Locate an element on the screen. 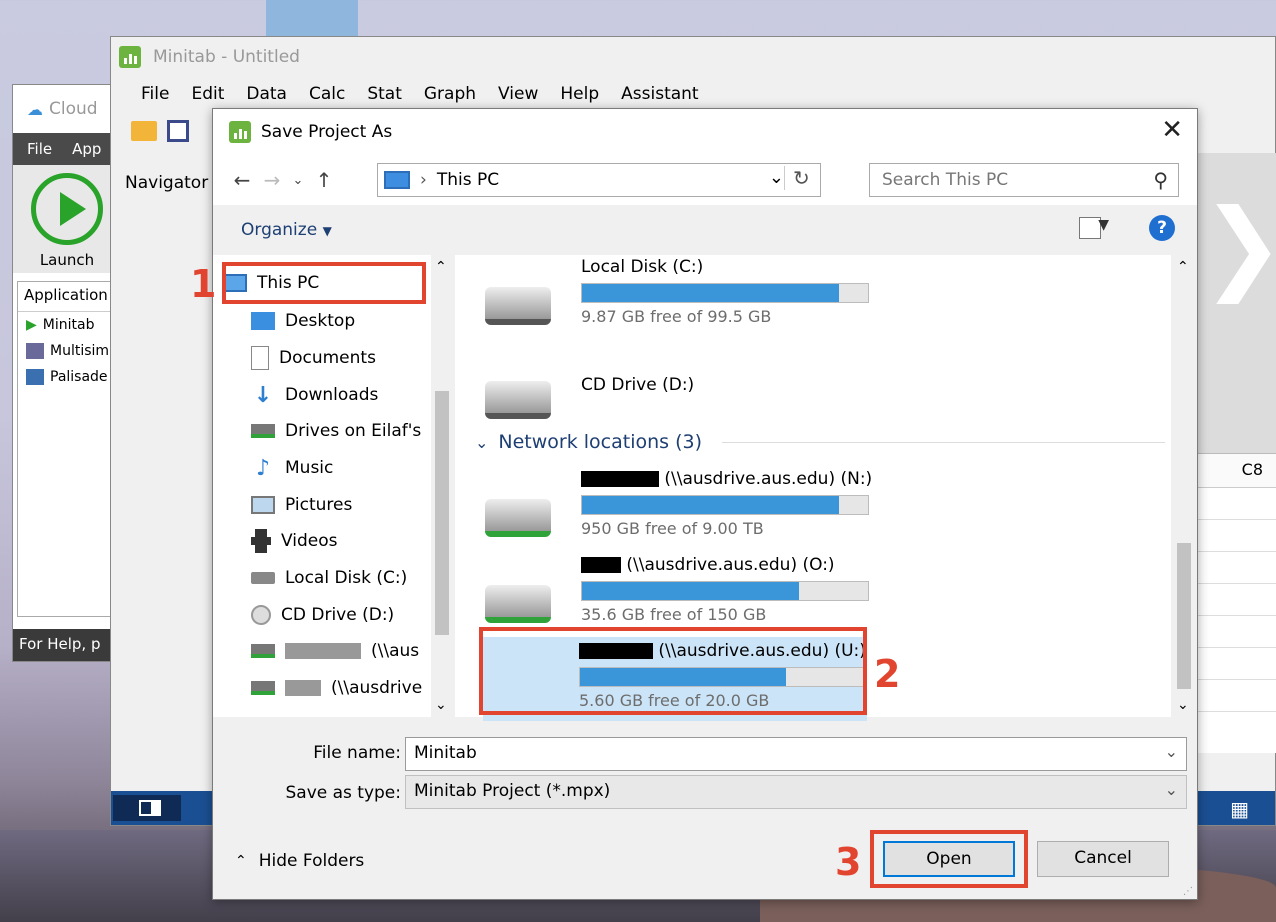 Image resolution: width=1276 pixels, height=922 pixels. view-dropdown-icon: ▼ is located at coordinates (1103, 225).